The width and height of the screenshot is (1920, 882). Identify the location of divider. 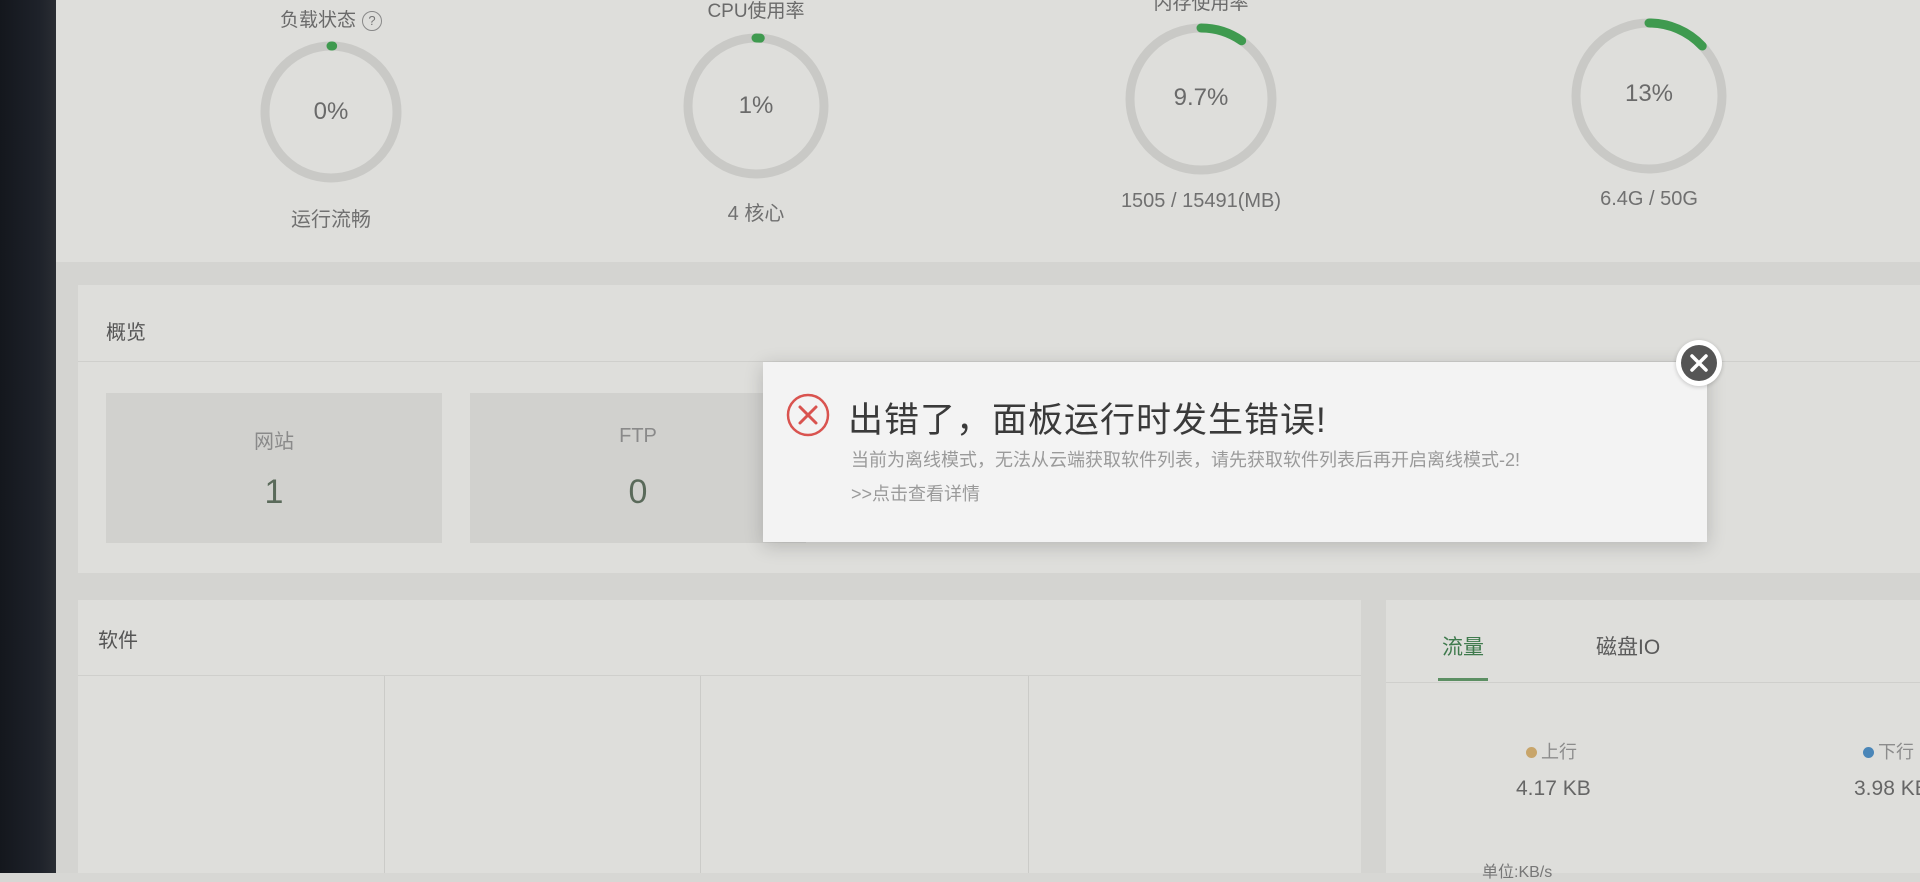
(1653, 682).